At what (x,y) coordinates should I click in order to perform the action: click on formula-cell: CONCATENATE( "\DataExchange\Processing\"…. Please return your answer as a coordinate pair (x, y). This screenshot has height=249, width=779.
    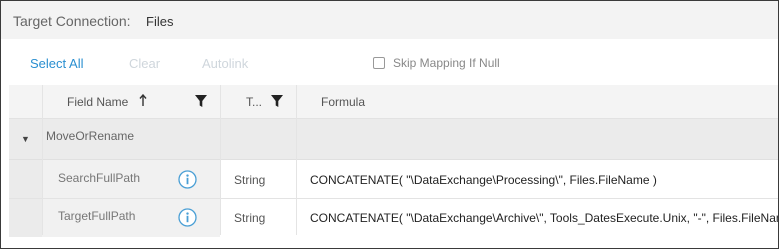
    Looking at the image, I should click on (544, 180).